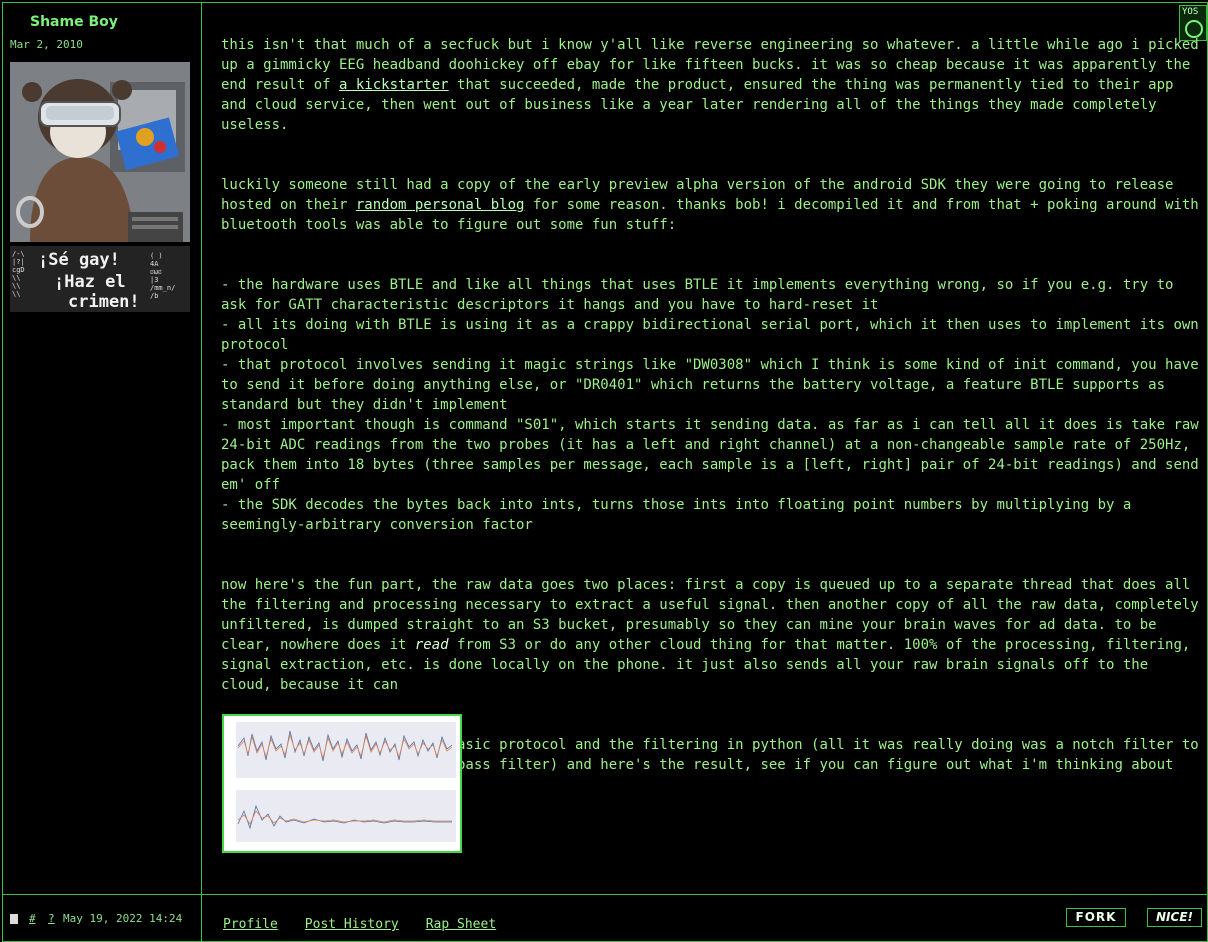  Describe the element at coordinates (79, 260) in the screenshot. I see `banner-line-1: ¡Sé gay!` at that location.